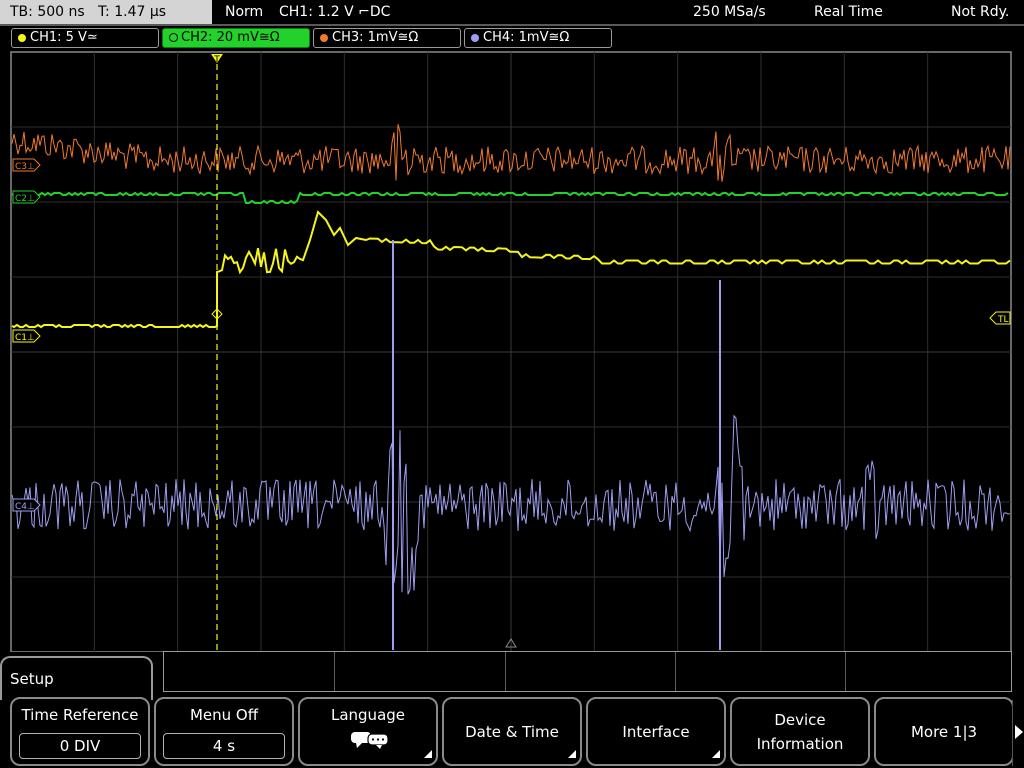  I want to click on device-information-softkey: Device Information, so click(800, 731).